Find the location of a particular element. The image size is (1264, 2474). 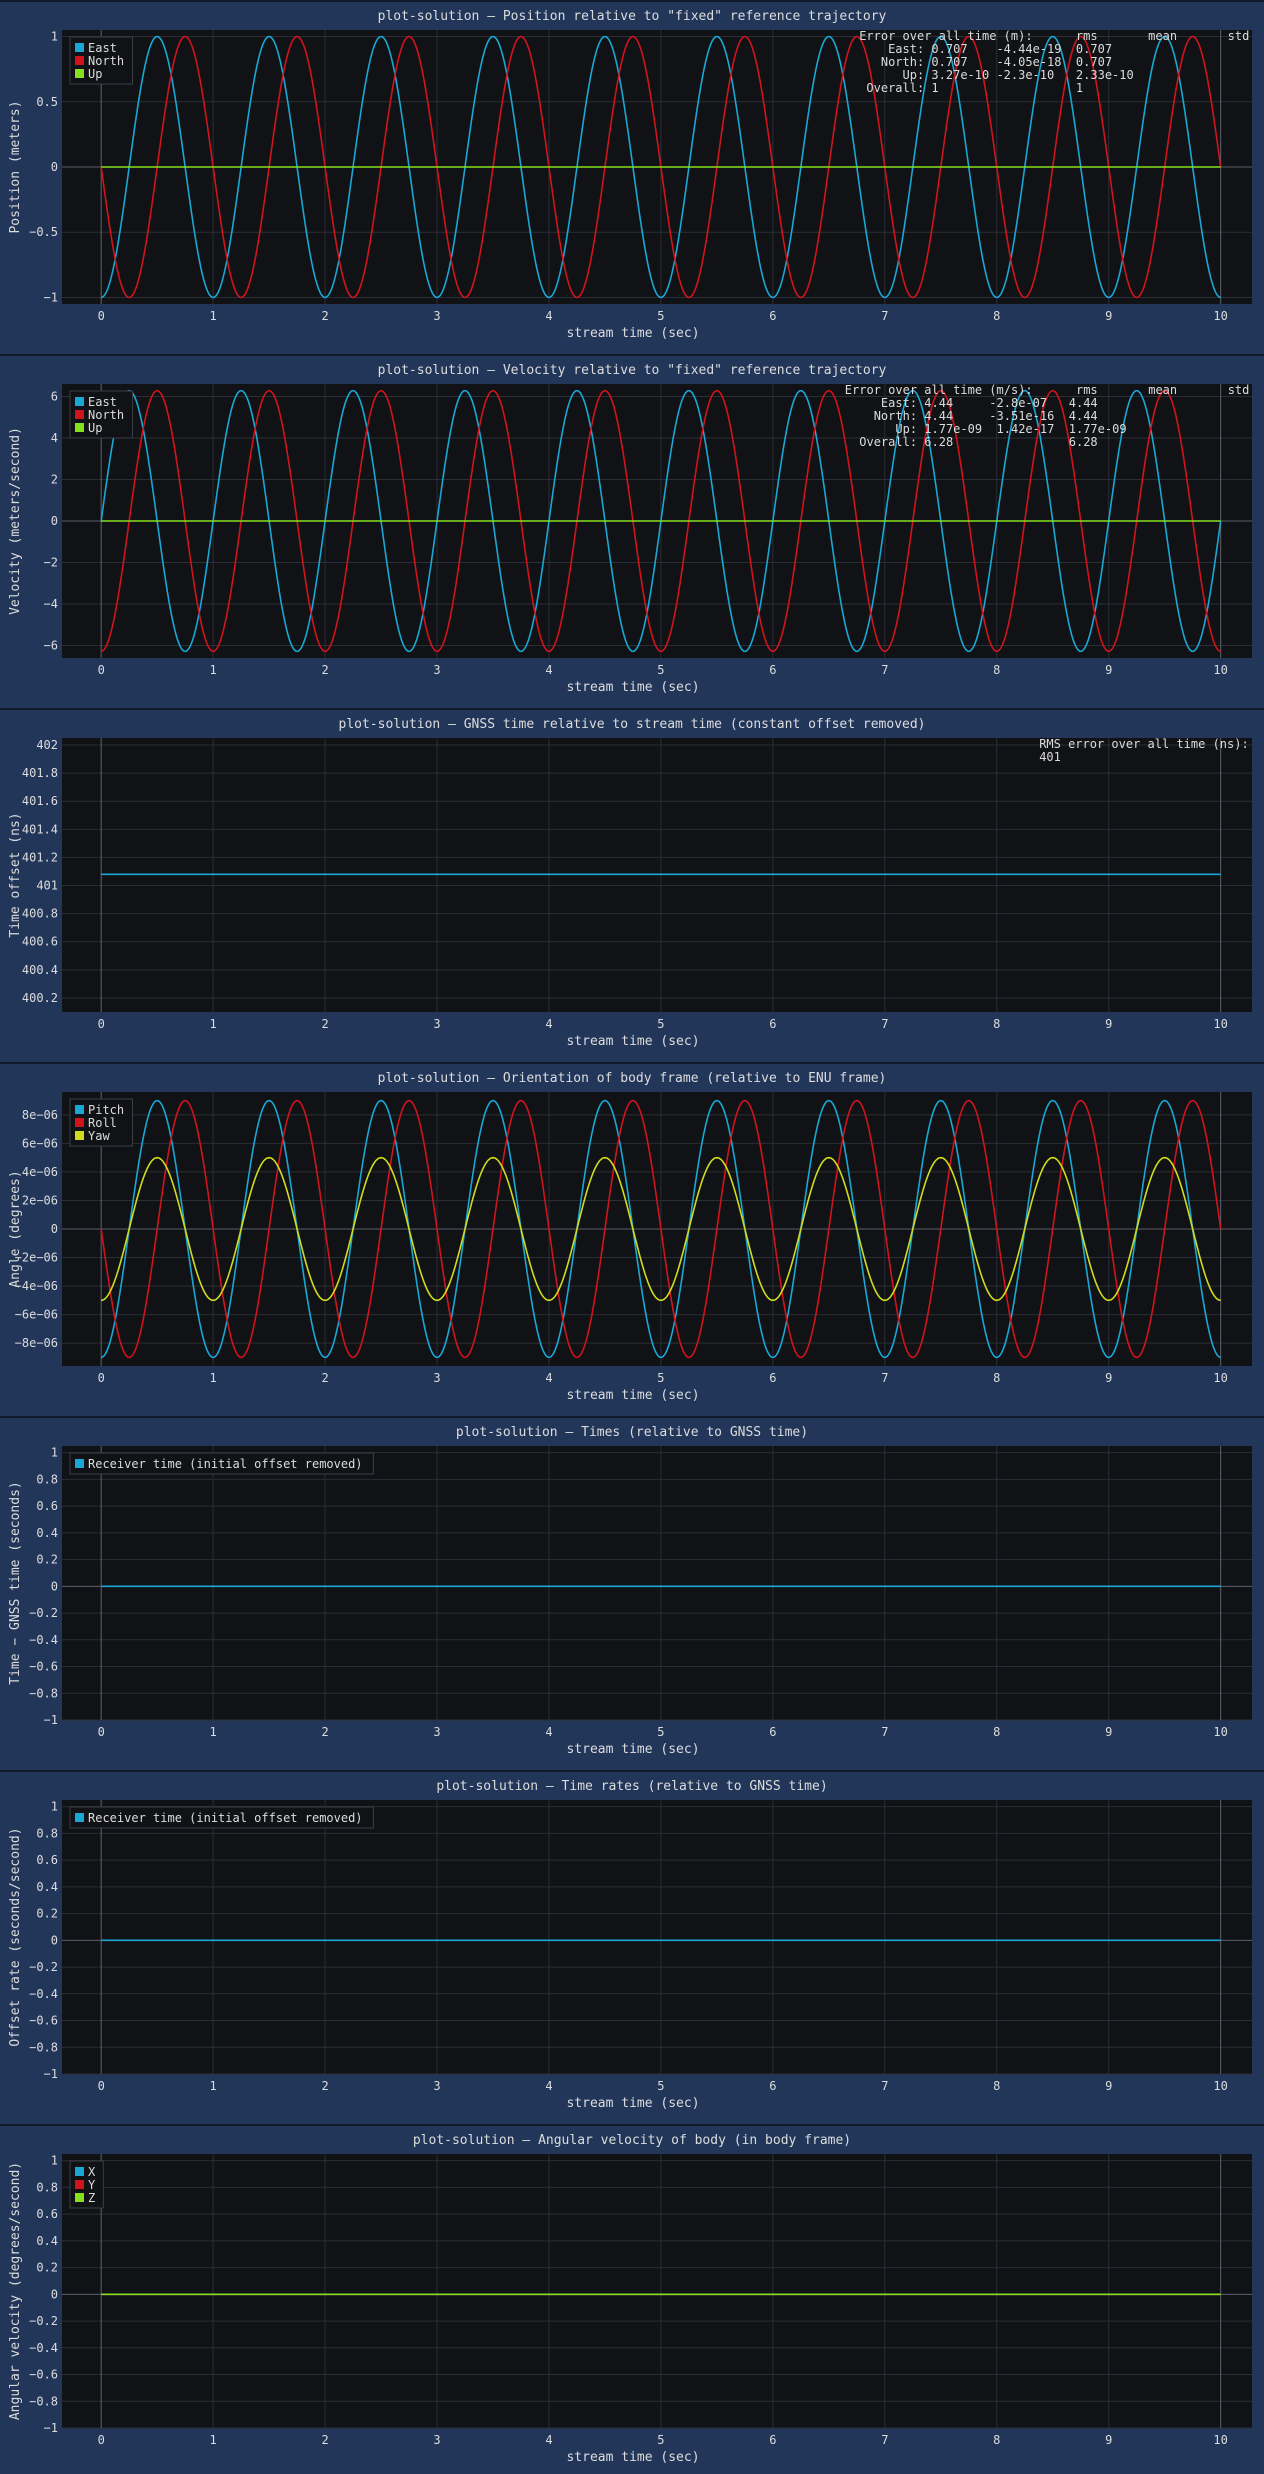

stats-line: North: 0.707 -4.05e-18 0.707 is located at coordinates (985, 62).